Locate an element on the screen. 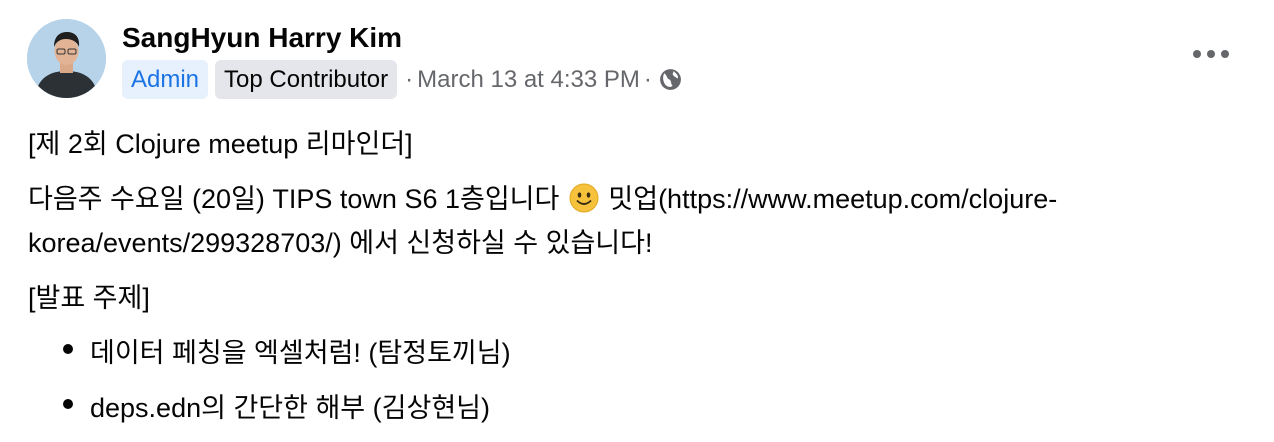  more-options-icon is located at coordinates (1211, 54).